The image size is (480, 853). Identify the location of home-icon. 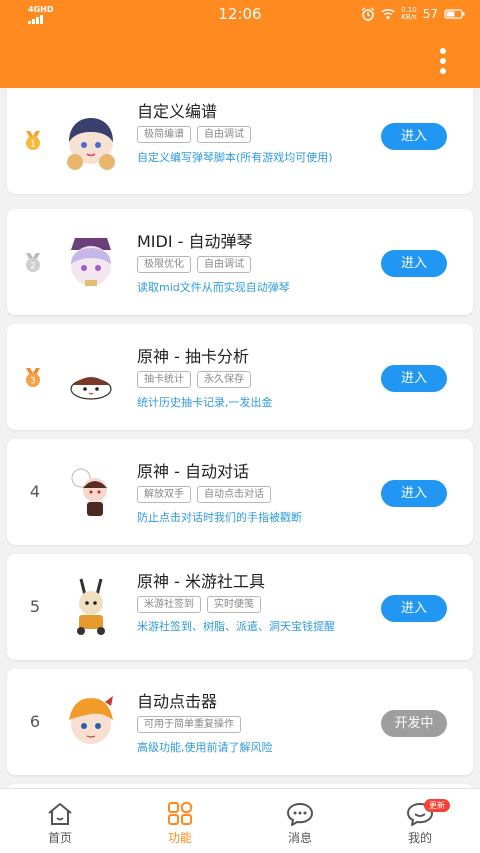
(60, 814).